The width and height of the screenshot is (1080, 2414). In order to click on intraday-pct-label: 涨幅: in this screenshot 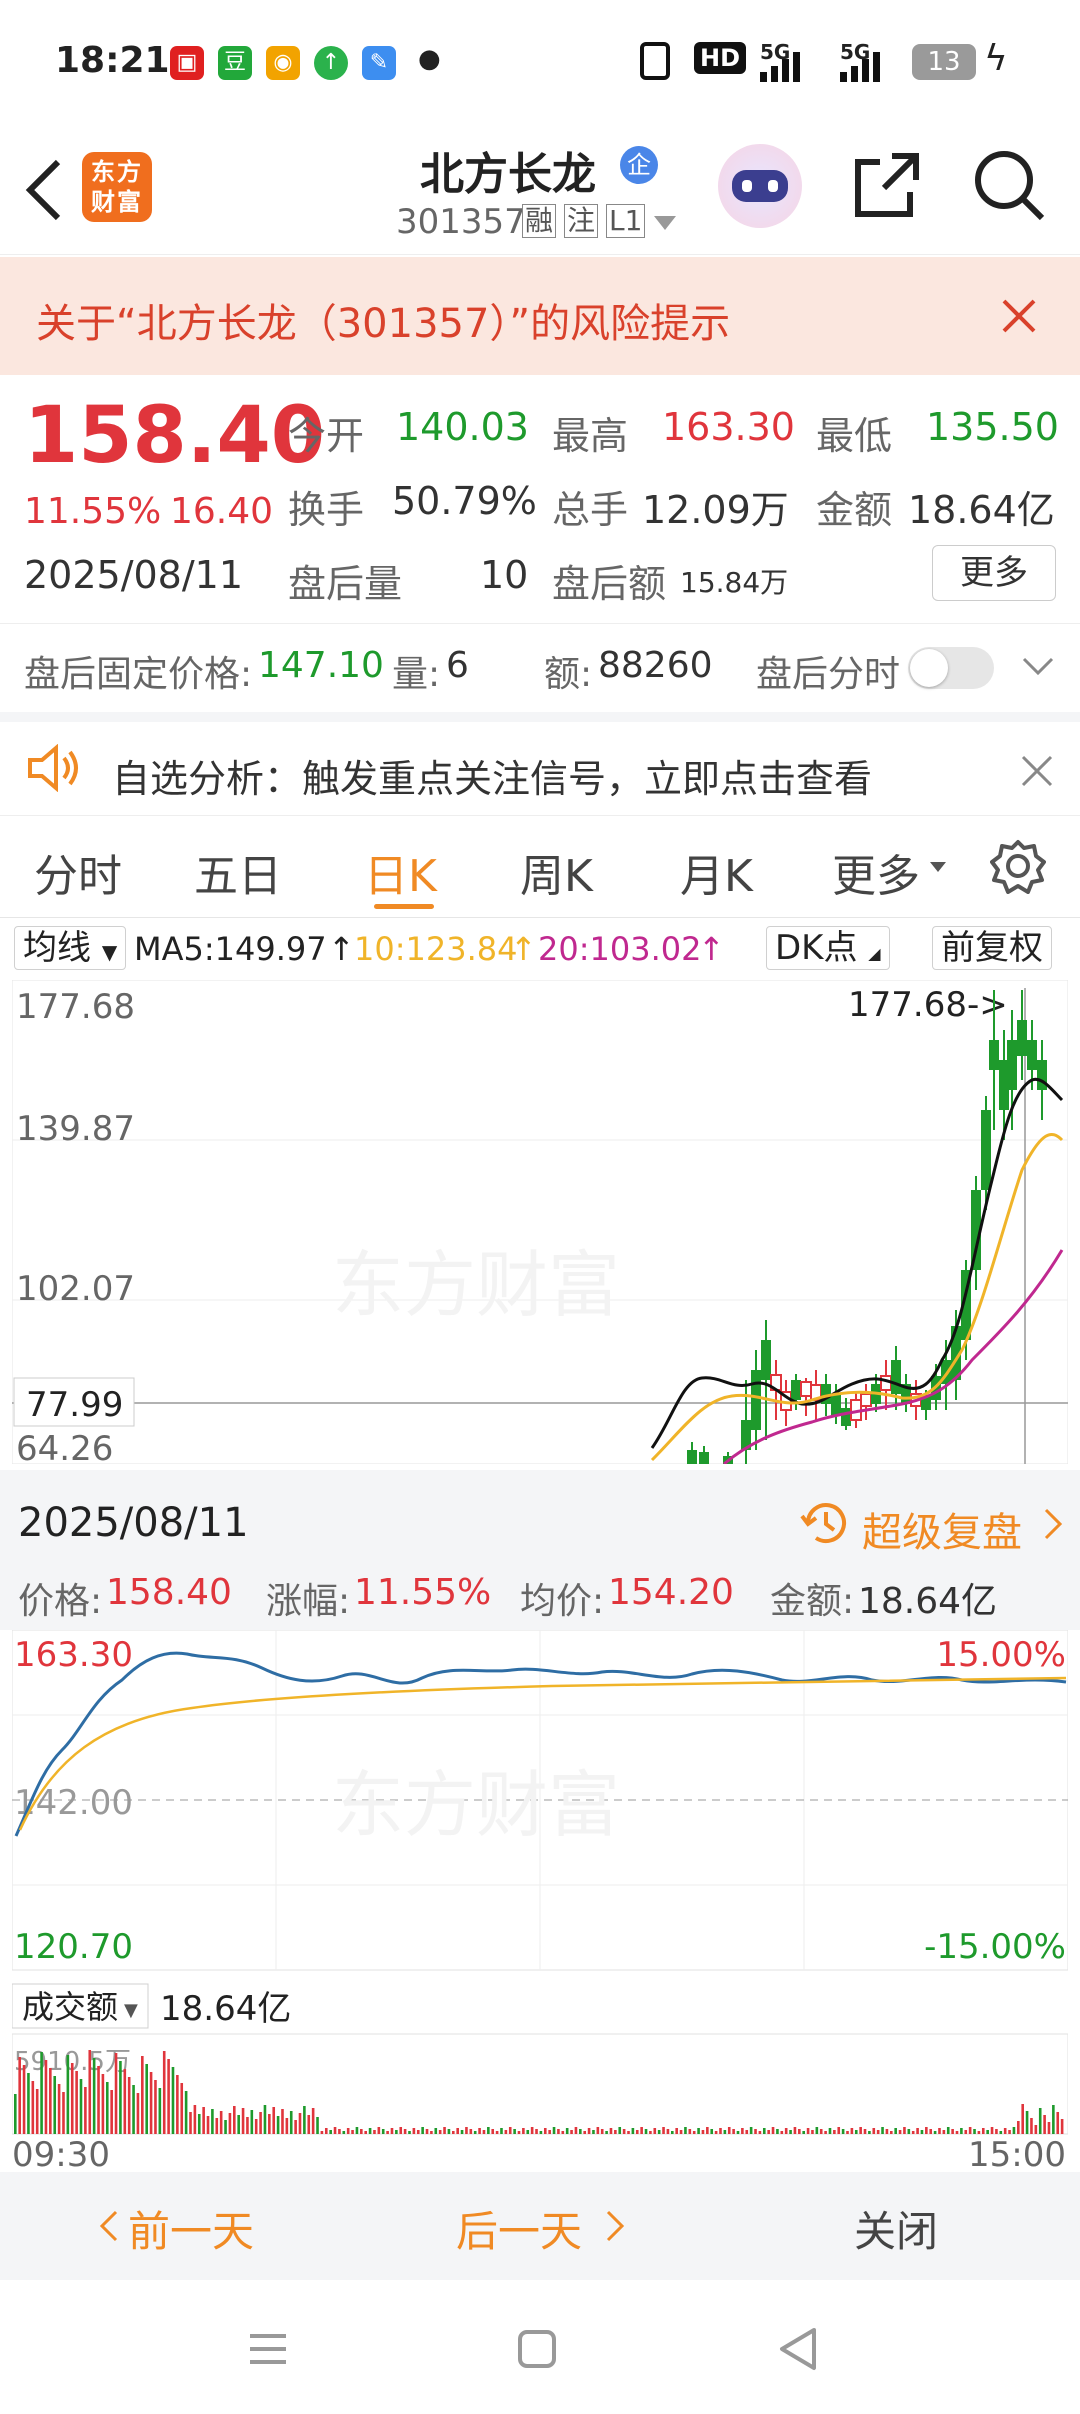, I will do `click(308, 1601)`.